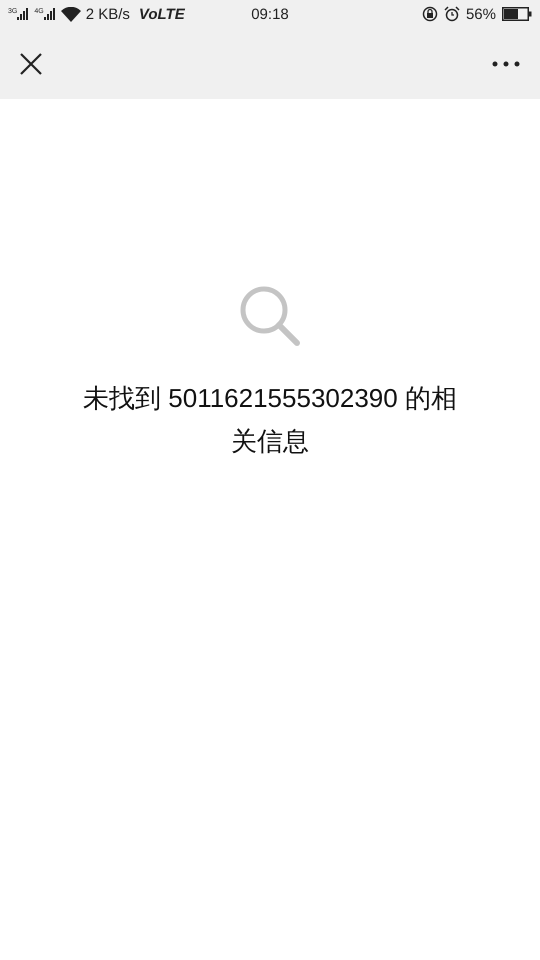  What do you see at coordinates (161, 14) in the screenshot?
I see `volte-label: VoLTE` at bounding box center [161, 14].